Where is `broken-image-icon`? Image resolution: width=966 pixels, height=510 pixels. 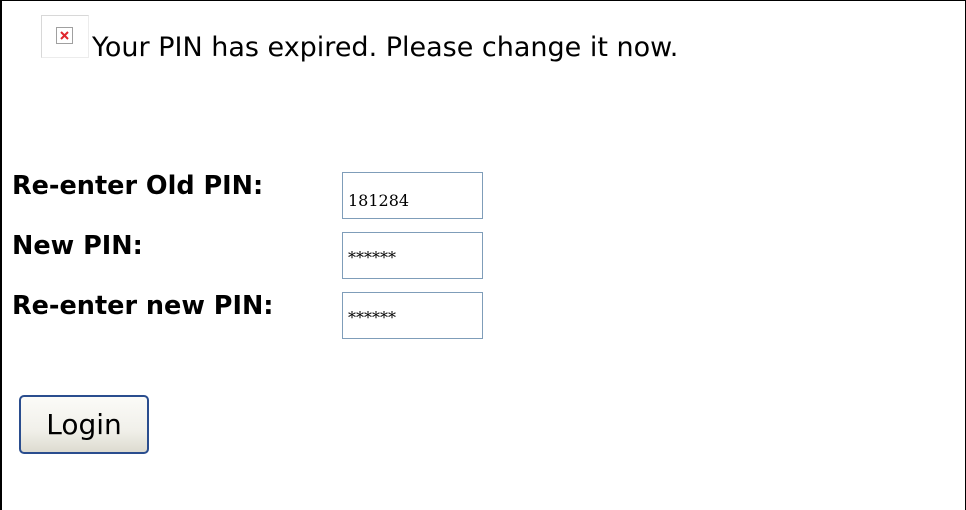 broken-image-icon is located at coordinates (65, 36).